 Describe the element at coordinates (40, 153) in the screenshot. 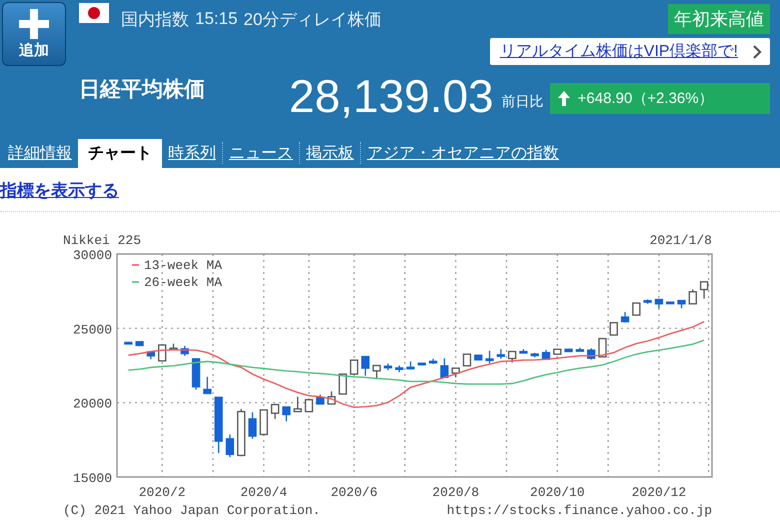

I see `tab: 詳細情報` at that location.